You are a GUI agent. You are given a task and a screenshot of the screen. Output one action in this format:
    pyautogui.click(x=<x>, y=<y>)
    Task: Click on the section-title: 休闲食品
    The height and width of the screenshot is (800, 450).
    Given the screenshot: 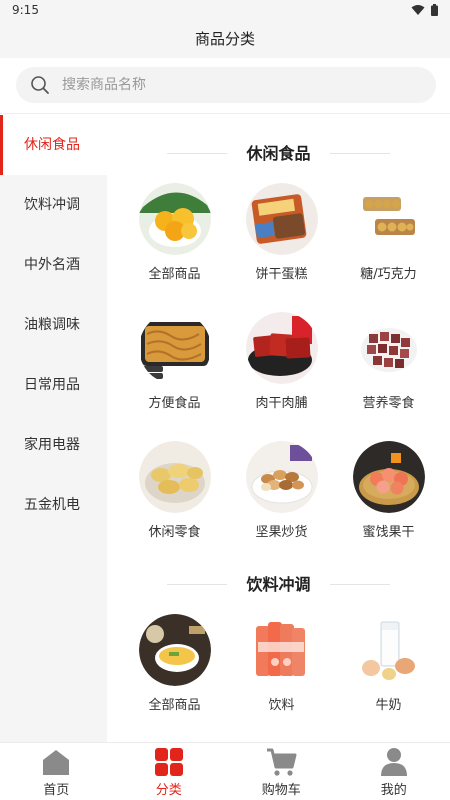 What is the action you would take?
    pyautogui.click(x=278, y=153)
    